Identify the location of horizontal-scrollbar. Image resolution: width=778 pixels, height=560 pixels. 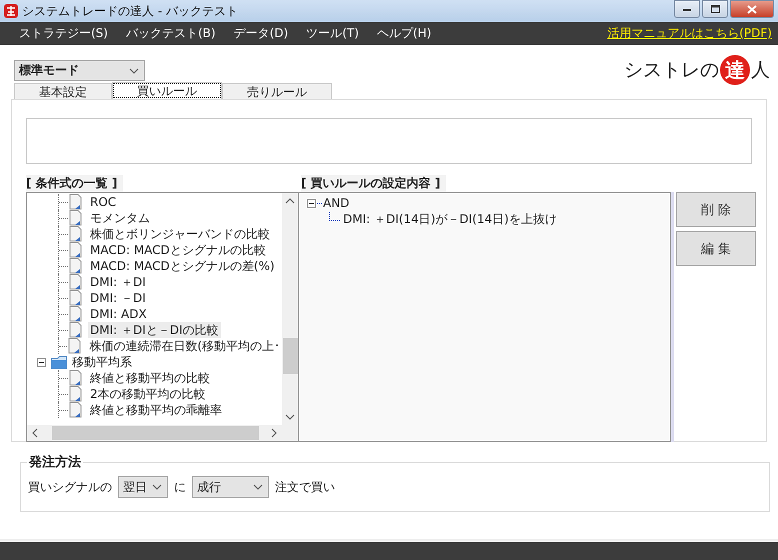
(162, 433).